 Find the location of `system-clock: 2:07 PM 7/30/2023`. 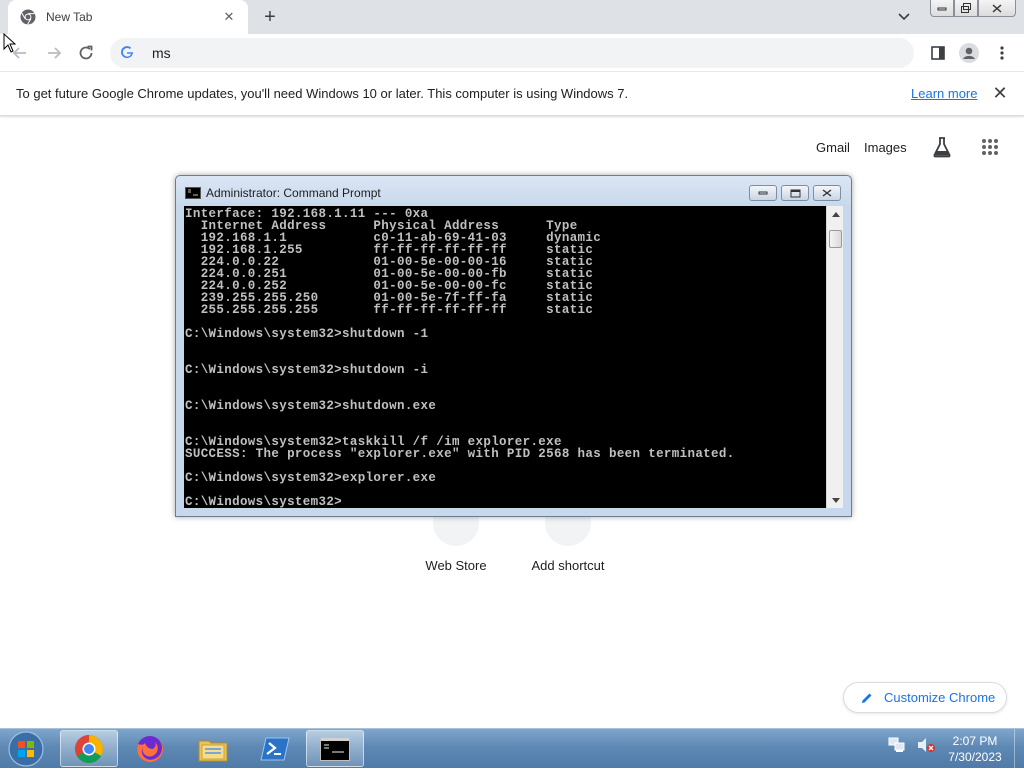

system-clock: 2:07 PM 7/30/2023 is located at coordinates (975, 749).